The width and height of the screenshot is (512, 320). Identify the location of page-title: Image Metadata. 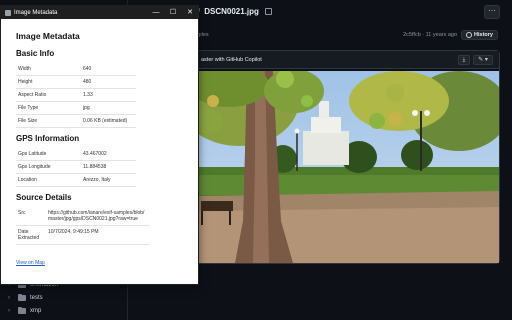
(48, 36).